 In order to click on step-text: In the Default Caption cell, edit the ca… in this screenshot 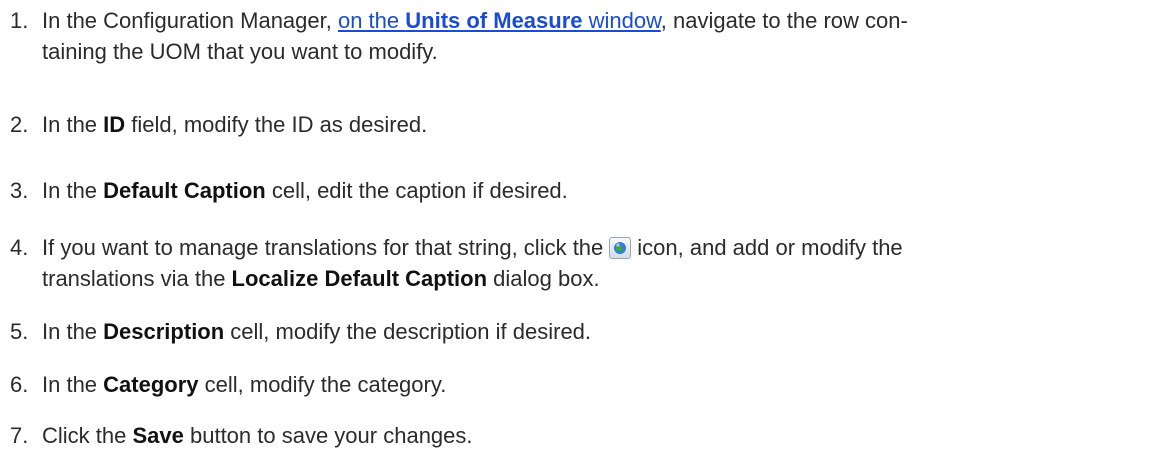, I will do `click(596, 190)`.